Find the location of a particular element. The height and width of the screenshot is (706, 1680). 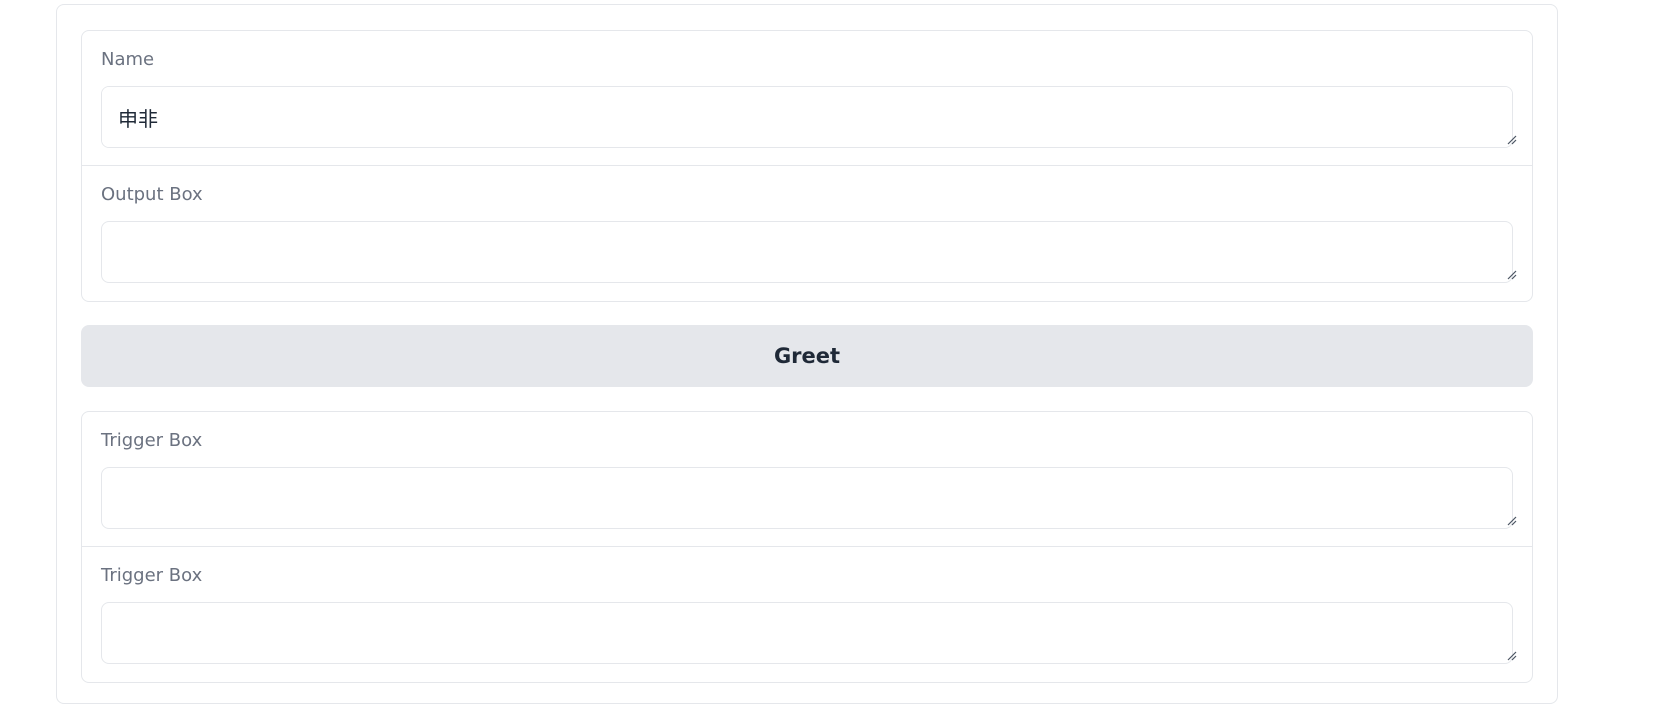

name-input: 申非 is located at coordinates (807, 117).